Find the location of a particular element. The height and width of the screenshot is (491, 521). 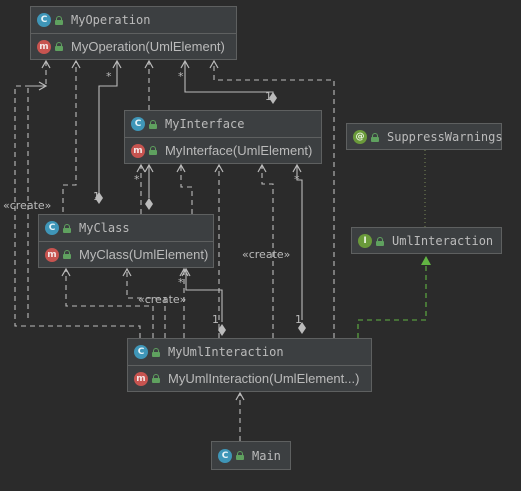

create-label-left: «create» is located at coordinates (27, 205).